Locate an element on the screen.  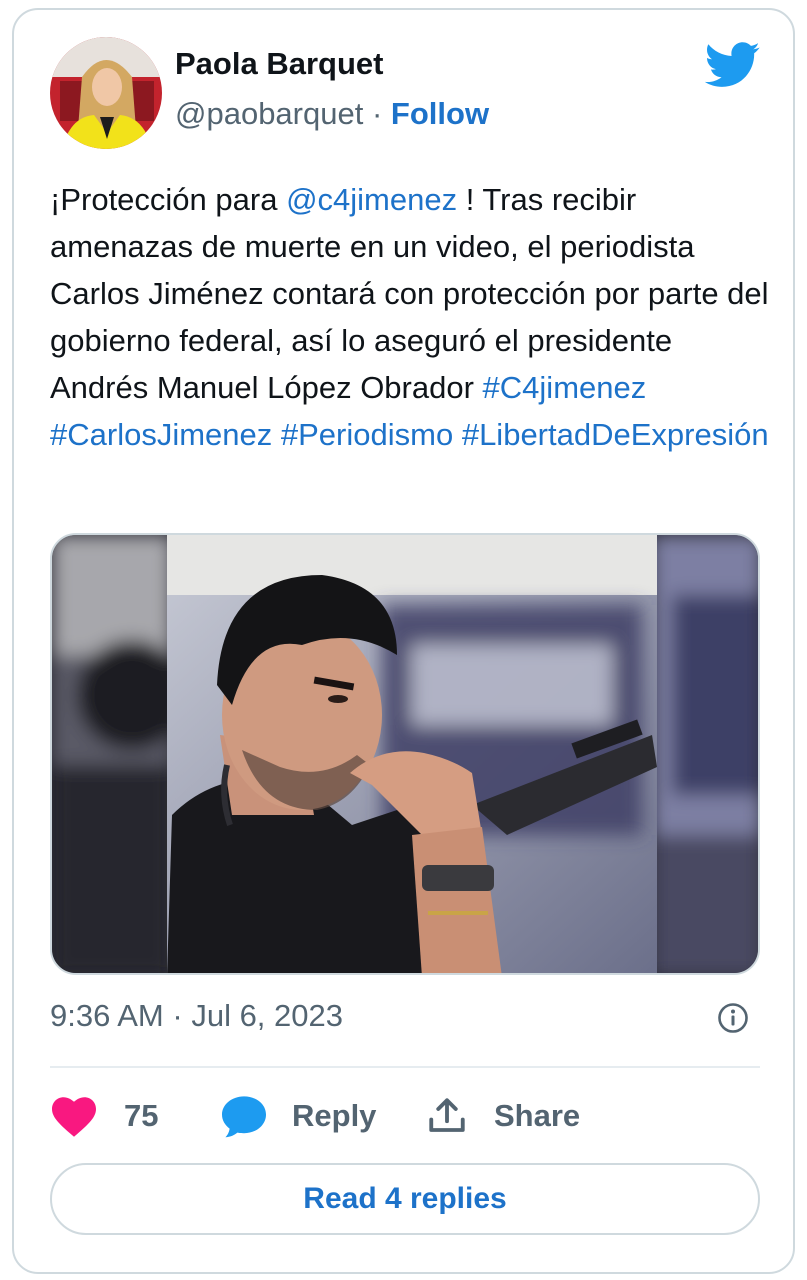
author-handle-line: @paobarquet · Follow is located at coordinates (332, 114).